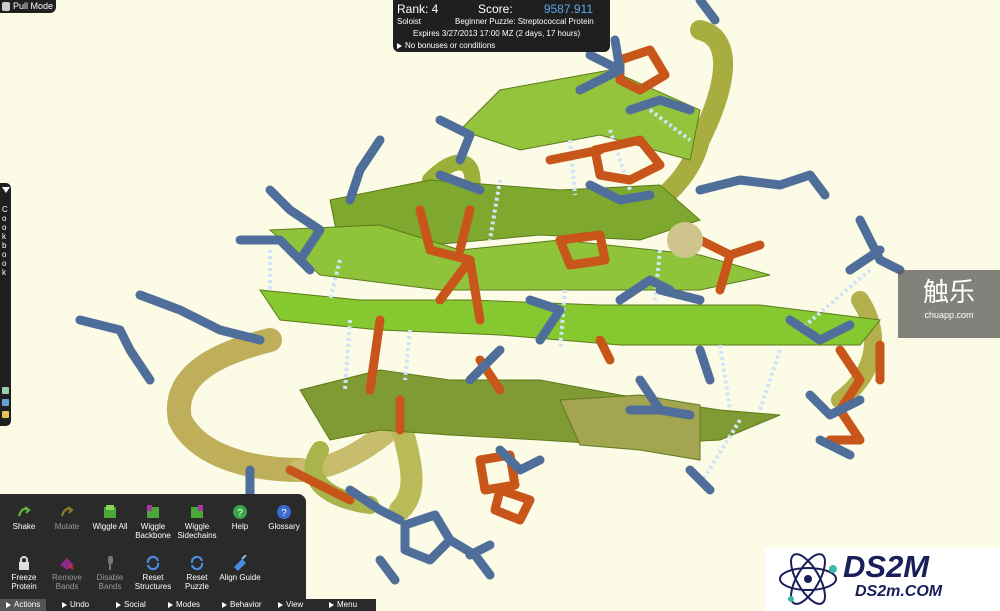  I want to click on disable-bands-button: Disable Bands, so click(110, 573).